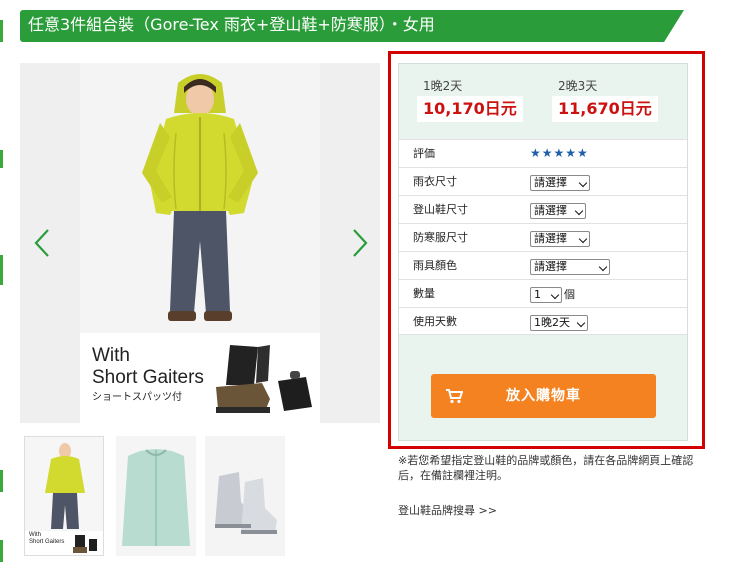 The image size is (732, 579). I want to click on thumbnail-1: With Short Gaiters, so click(64, 496).